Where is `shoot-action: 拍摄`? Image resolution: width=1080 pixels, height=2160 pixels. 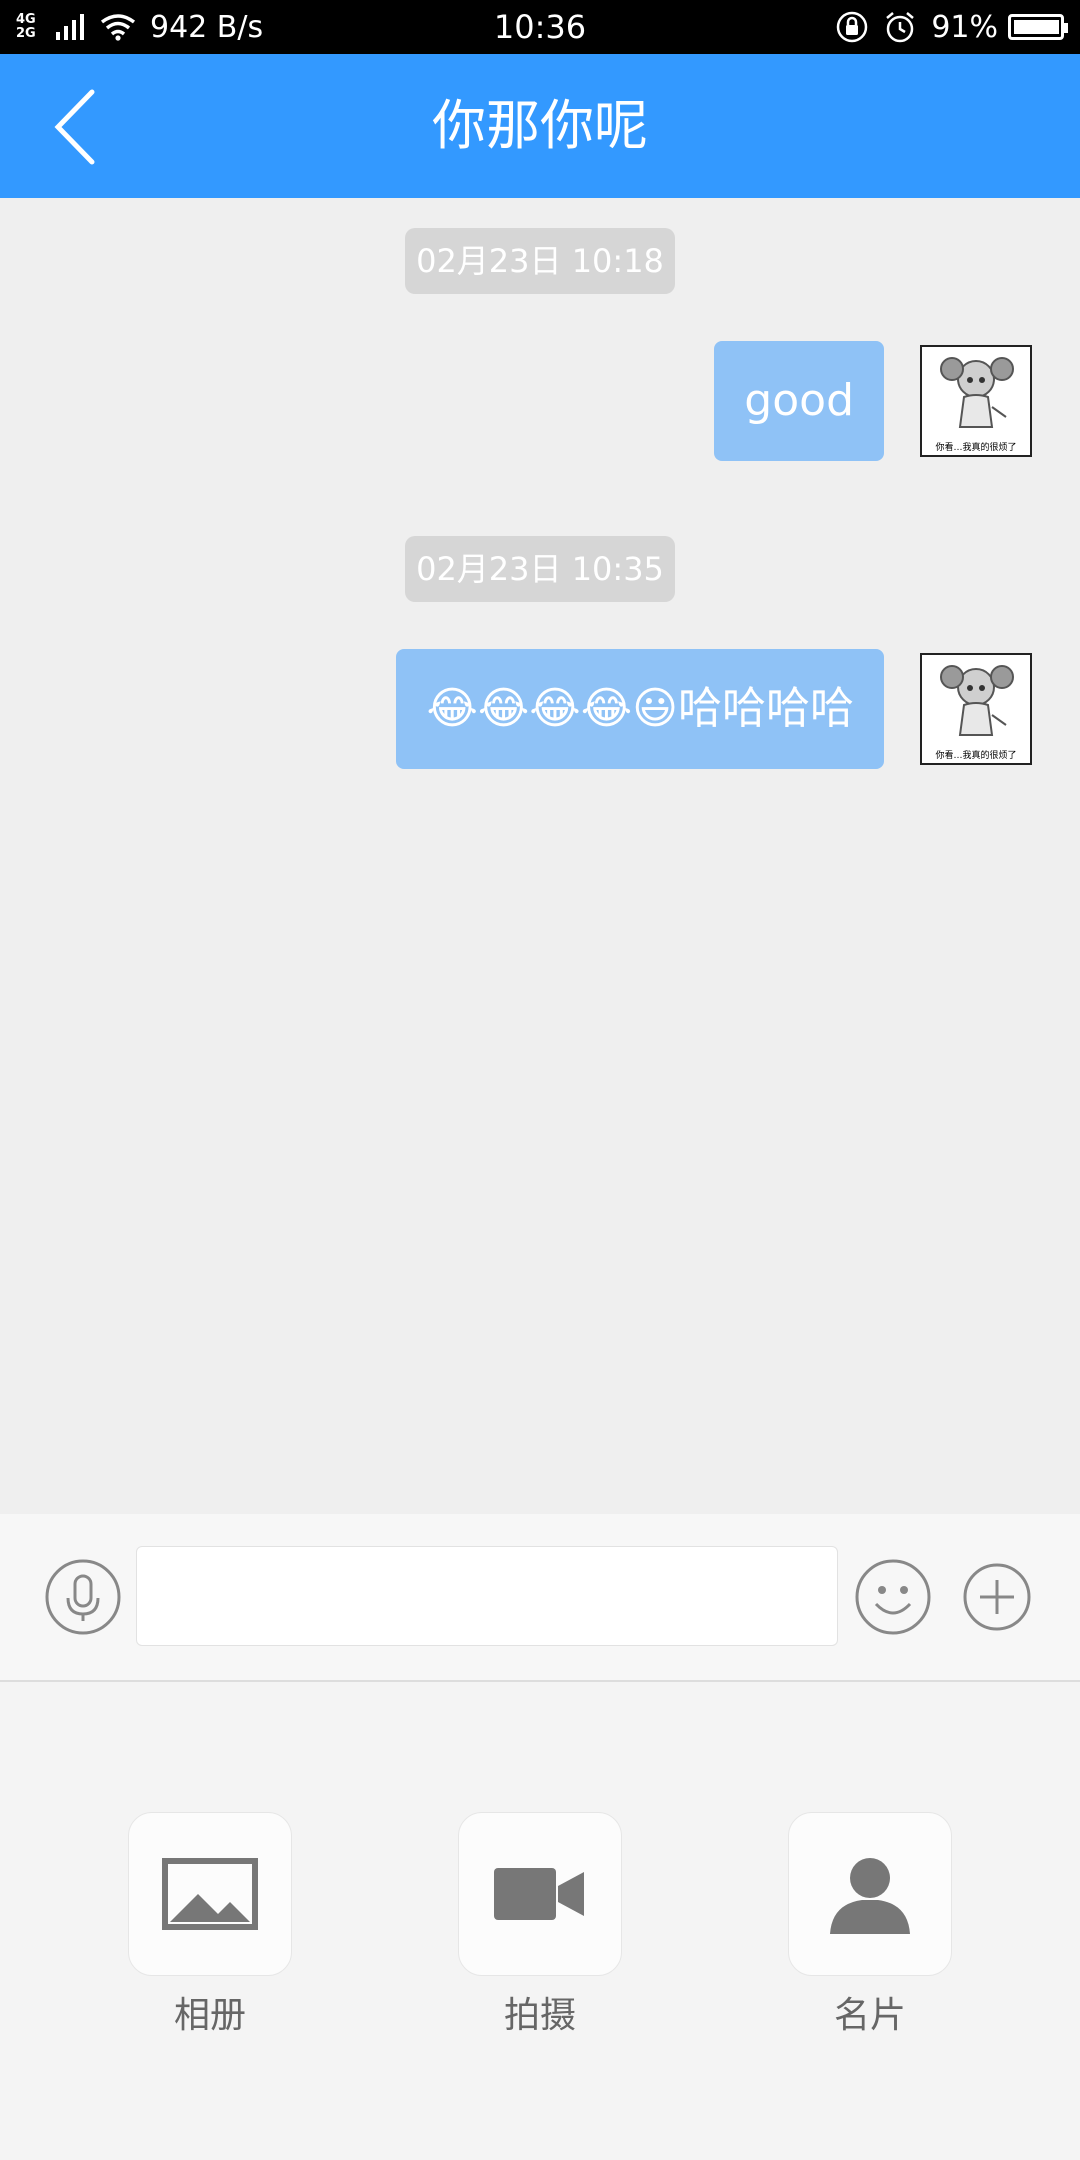
shoot-action: 拍摄 is located at coordinates (540, 1925).